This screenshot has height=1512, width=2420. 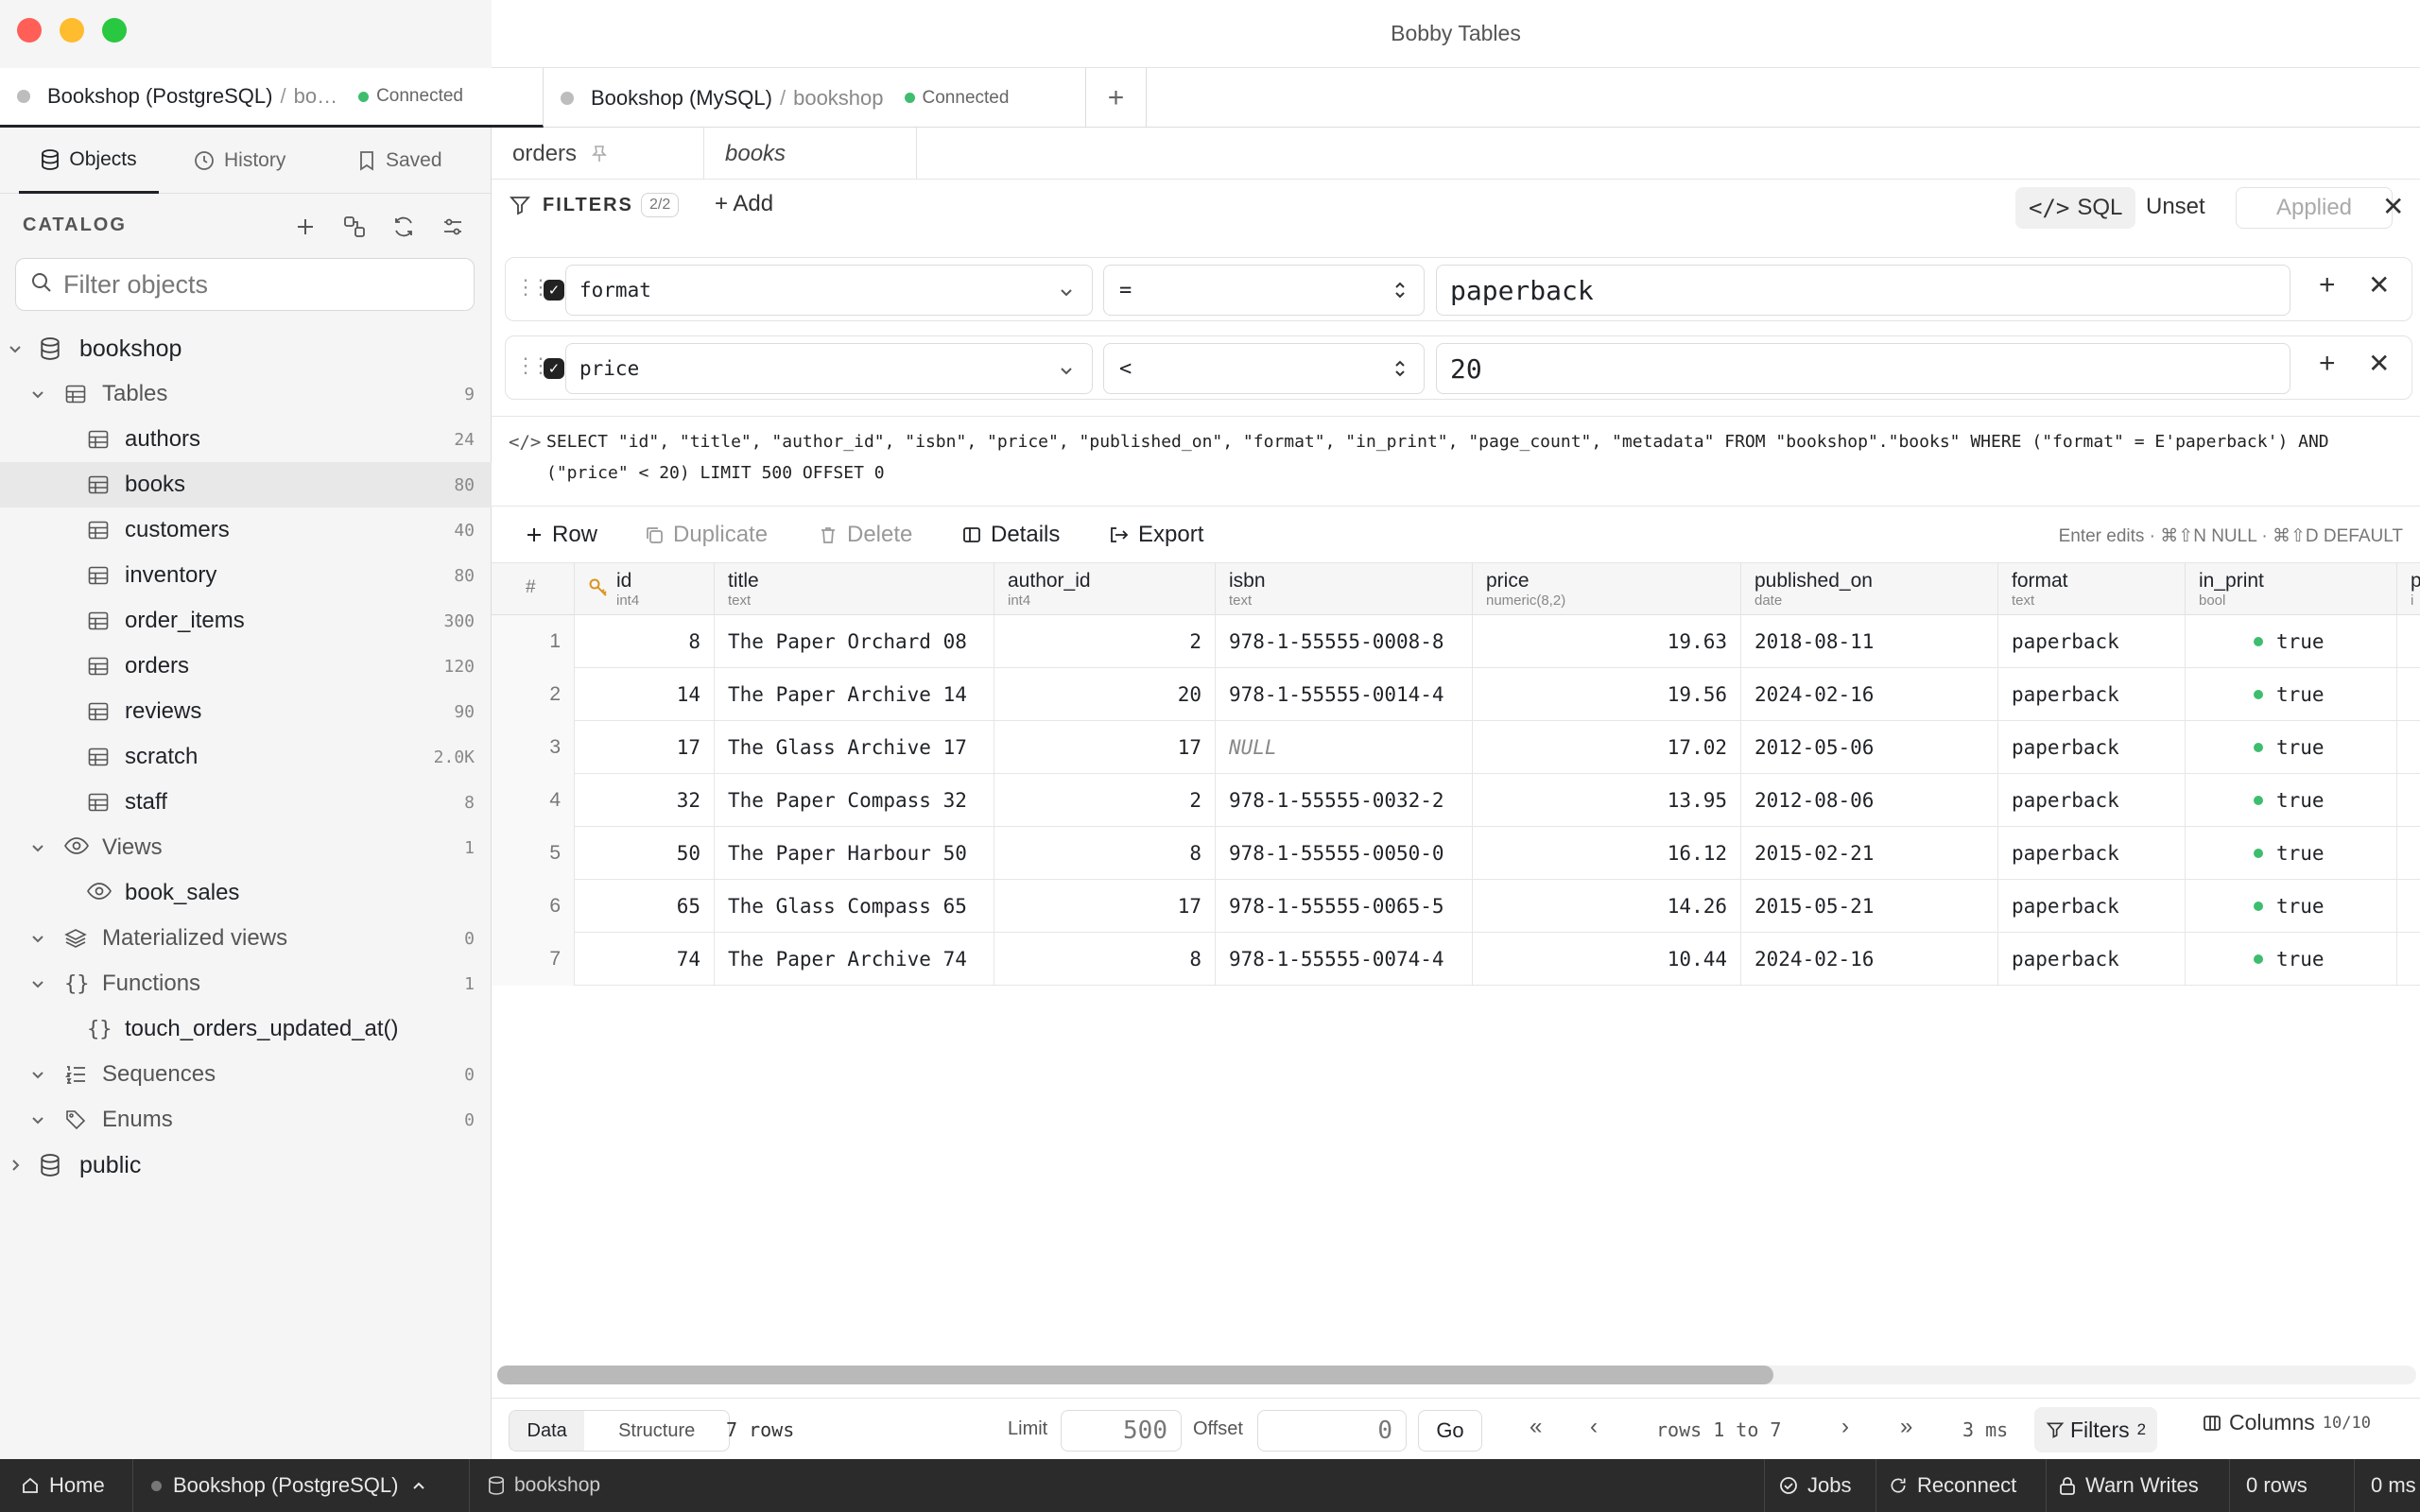 I want to click on drag-handle-icon: ⋮⋮, so click(x=533, y=365).